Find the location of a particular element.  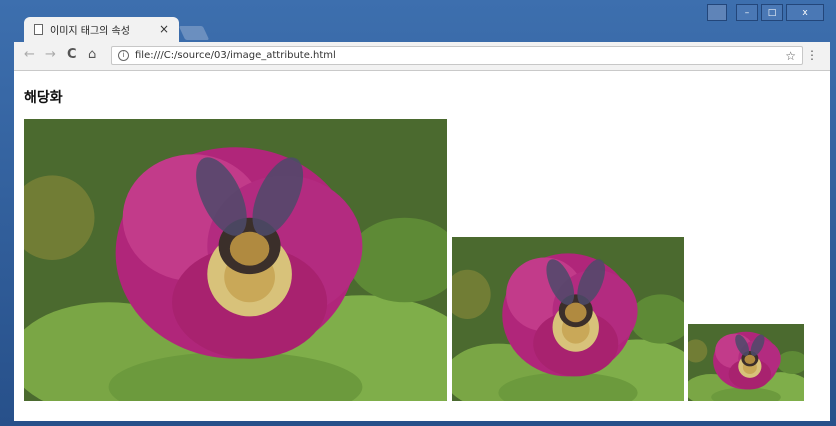

minimize-button: – is located at coordinates (747, 12).